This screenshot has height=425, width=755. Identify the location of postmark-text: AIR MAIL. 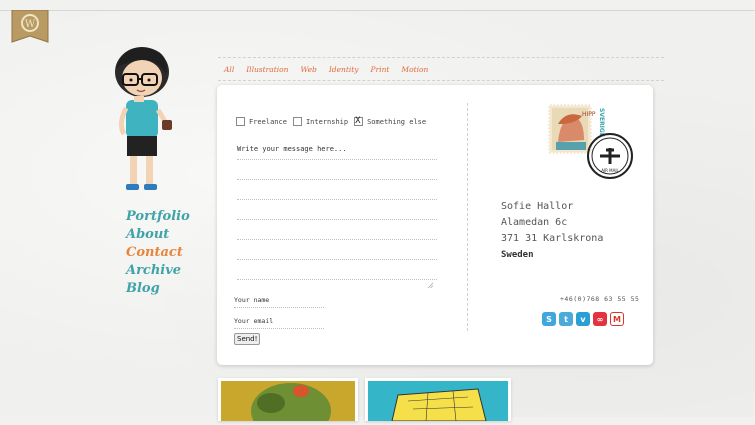
(610, 170).